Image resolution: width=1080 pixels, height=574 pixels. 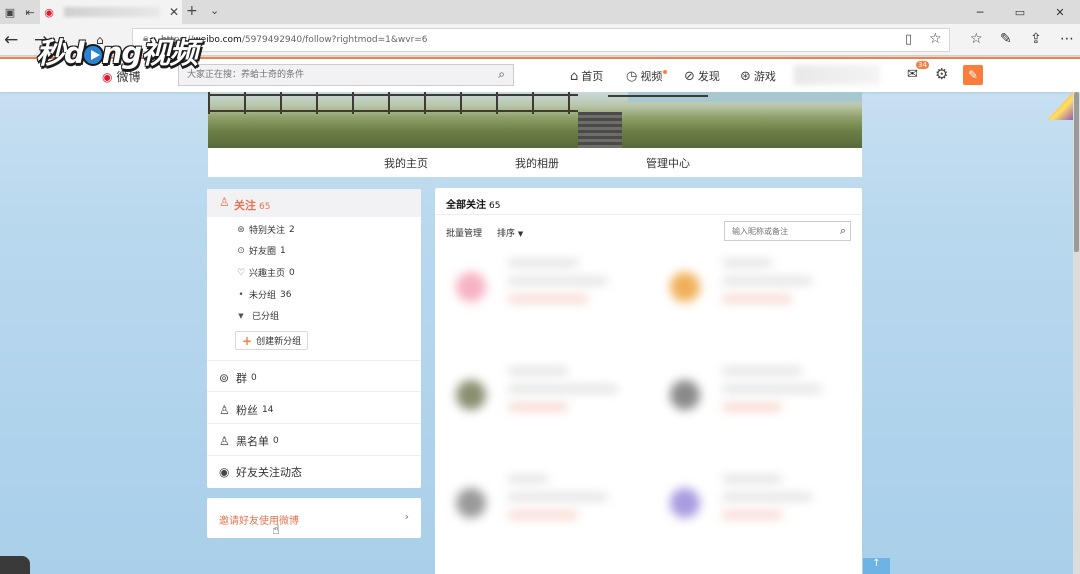 I want to click on sub-item-label: 未分组, so click(x=263, y=296).